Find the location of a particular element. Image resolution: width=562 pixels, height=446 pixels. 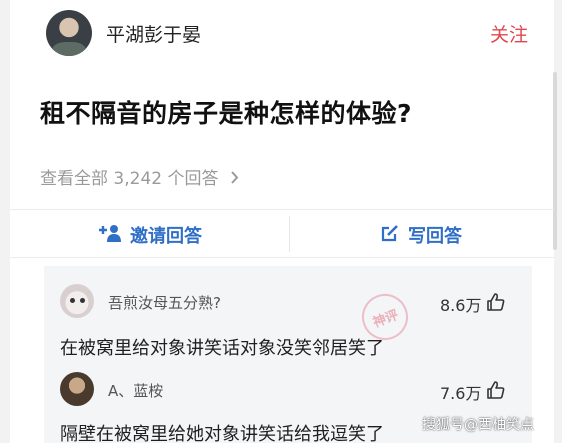

left-gutter is located at coordinates (5, 221).